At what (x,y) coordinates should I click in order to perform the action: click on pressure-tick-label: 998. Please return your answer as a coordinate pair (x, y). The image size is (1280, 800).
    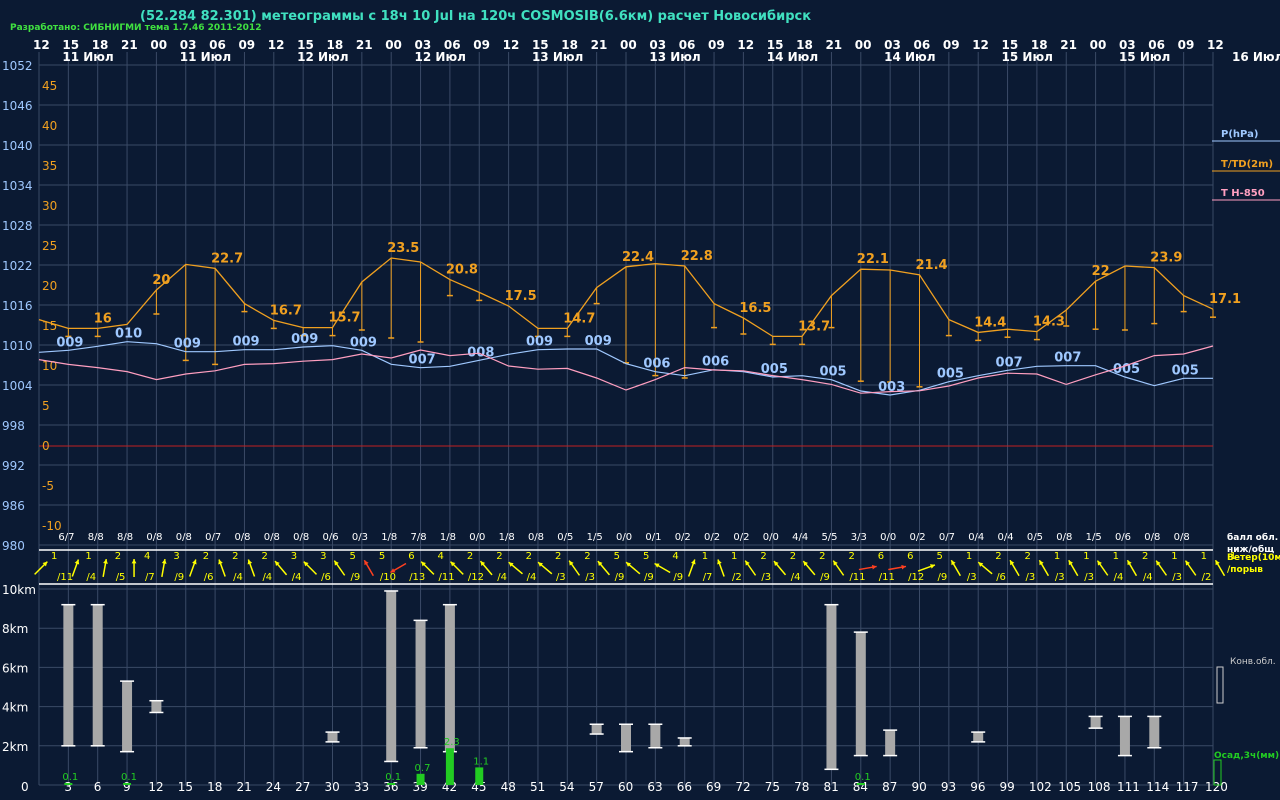
    Looking at the image, I should click on (13, 426).